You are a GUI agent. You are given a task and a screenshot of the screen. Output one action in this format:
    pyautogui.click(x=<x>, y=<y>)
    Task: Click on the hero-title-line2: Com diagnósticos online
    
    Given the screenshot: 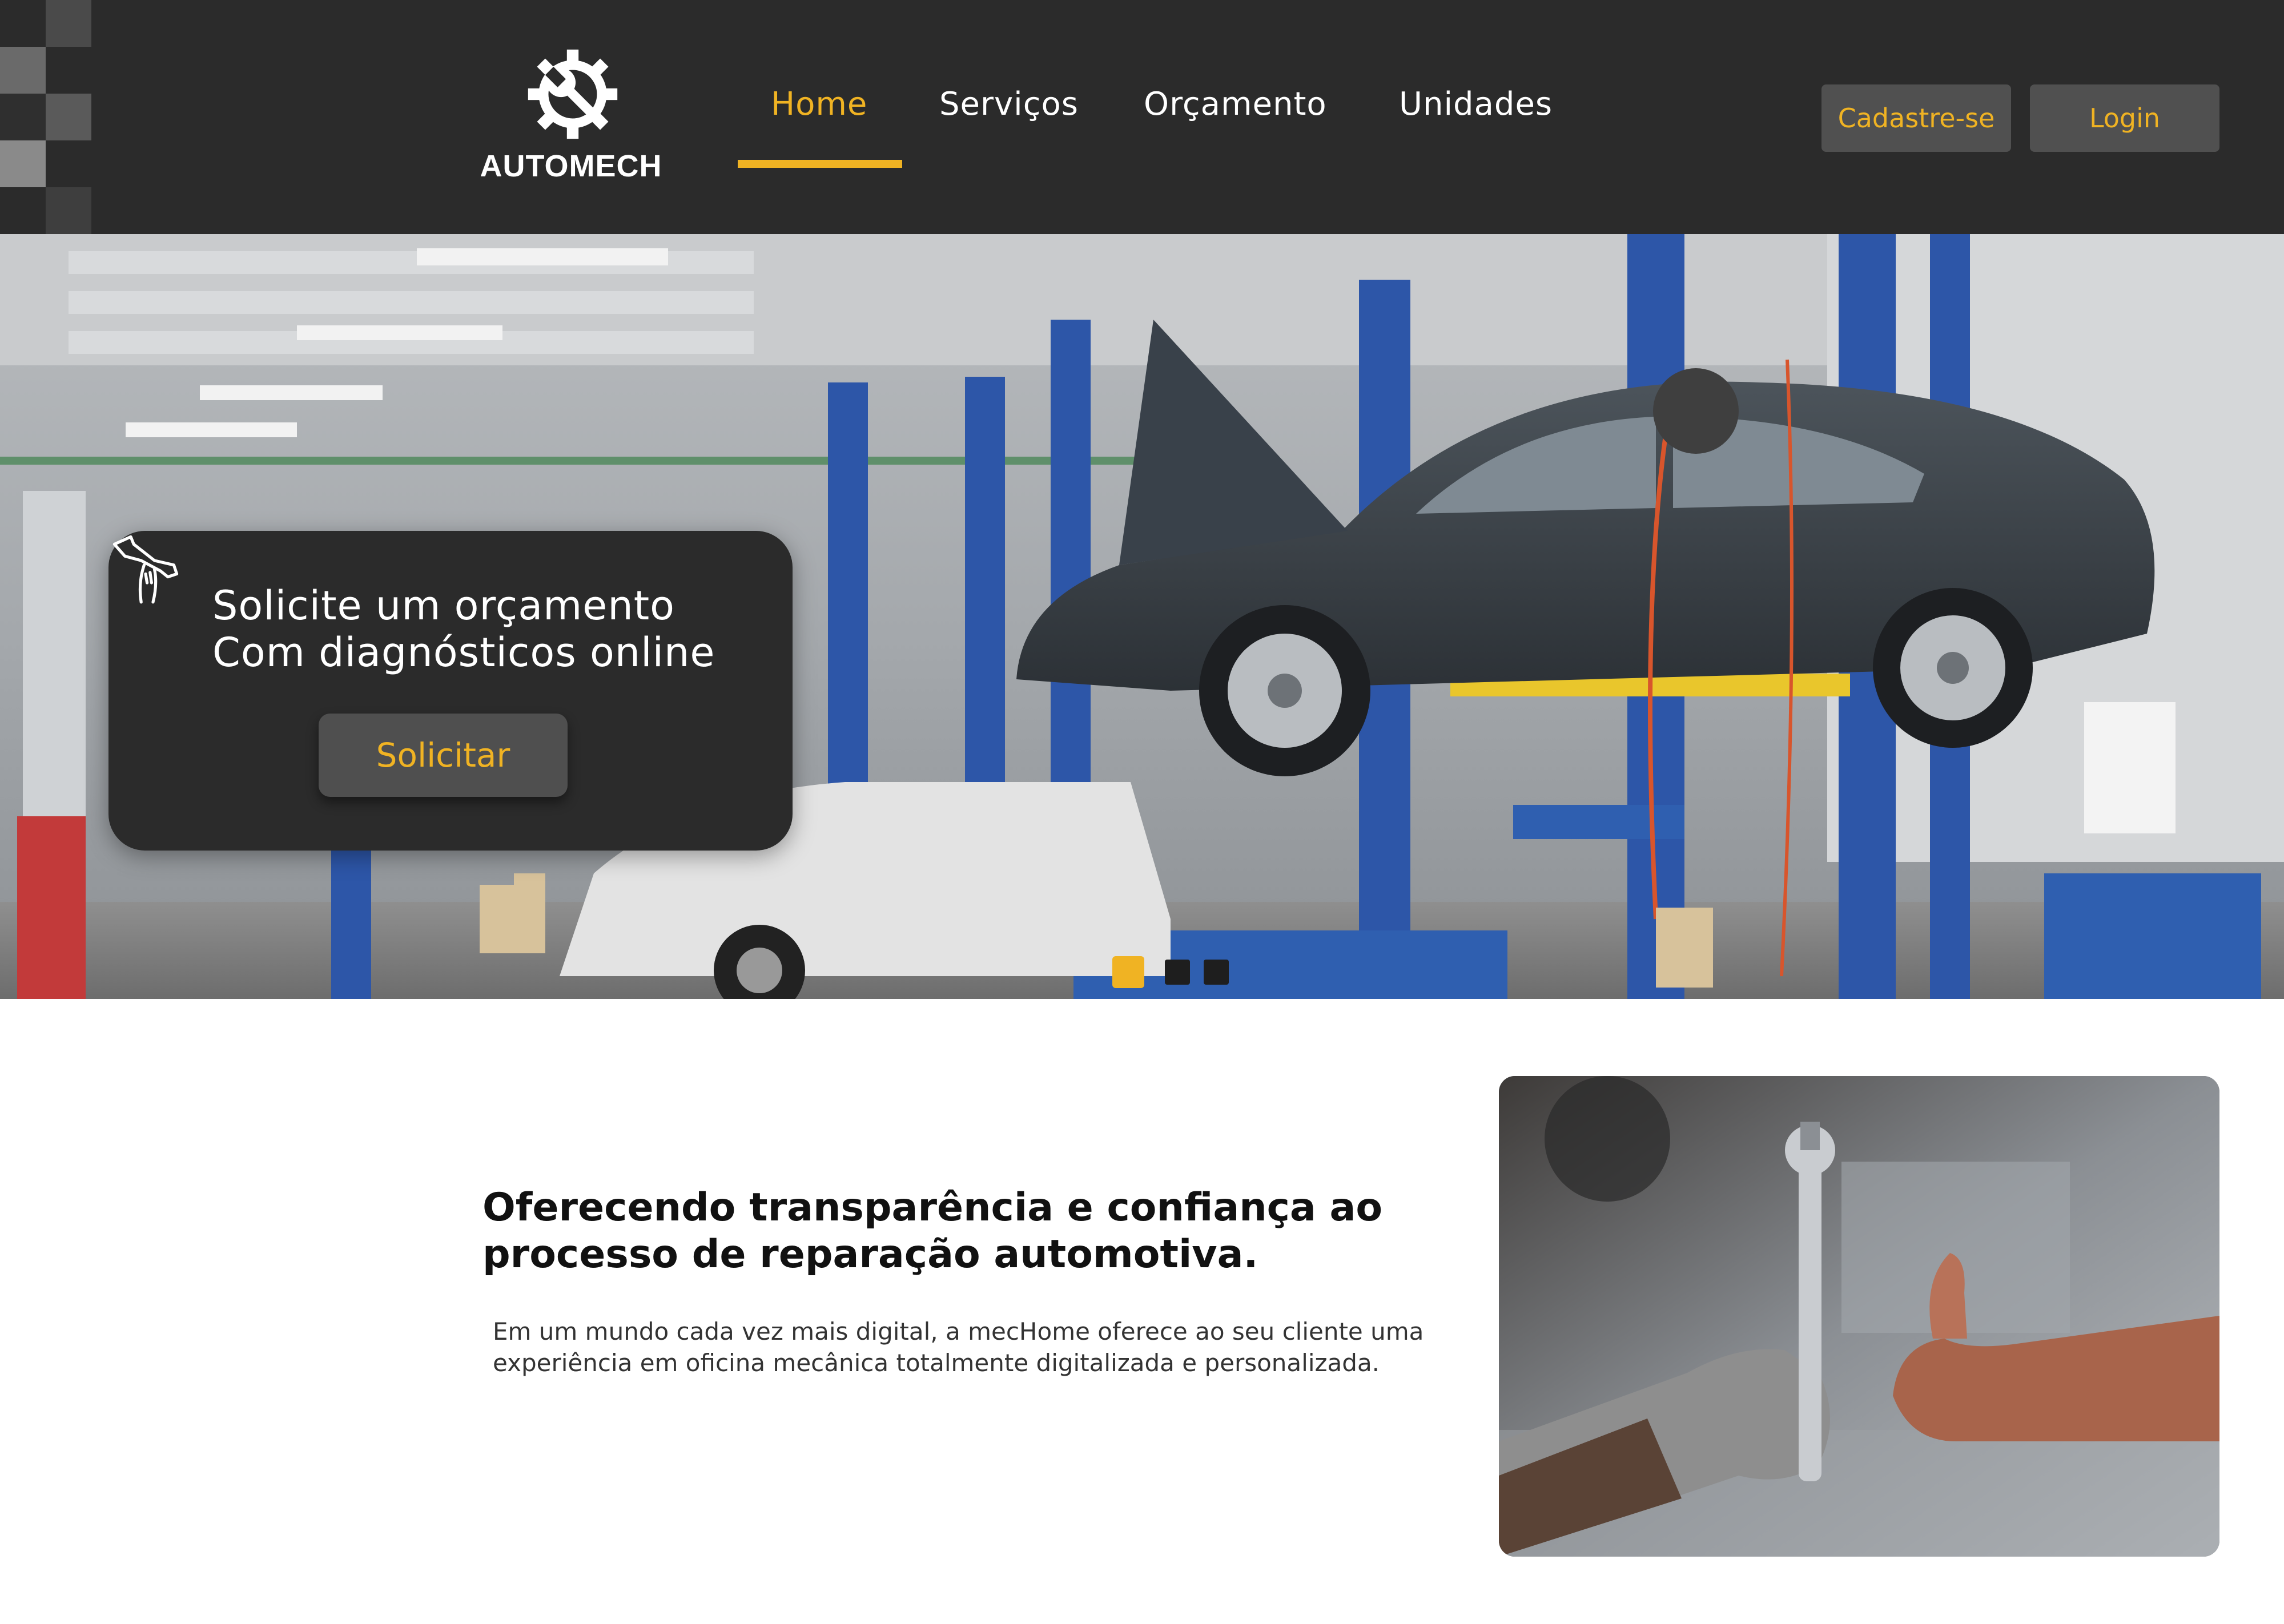 What is the action you would take?
    pyautogui.click(x=463, y=652)
    